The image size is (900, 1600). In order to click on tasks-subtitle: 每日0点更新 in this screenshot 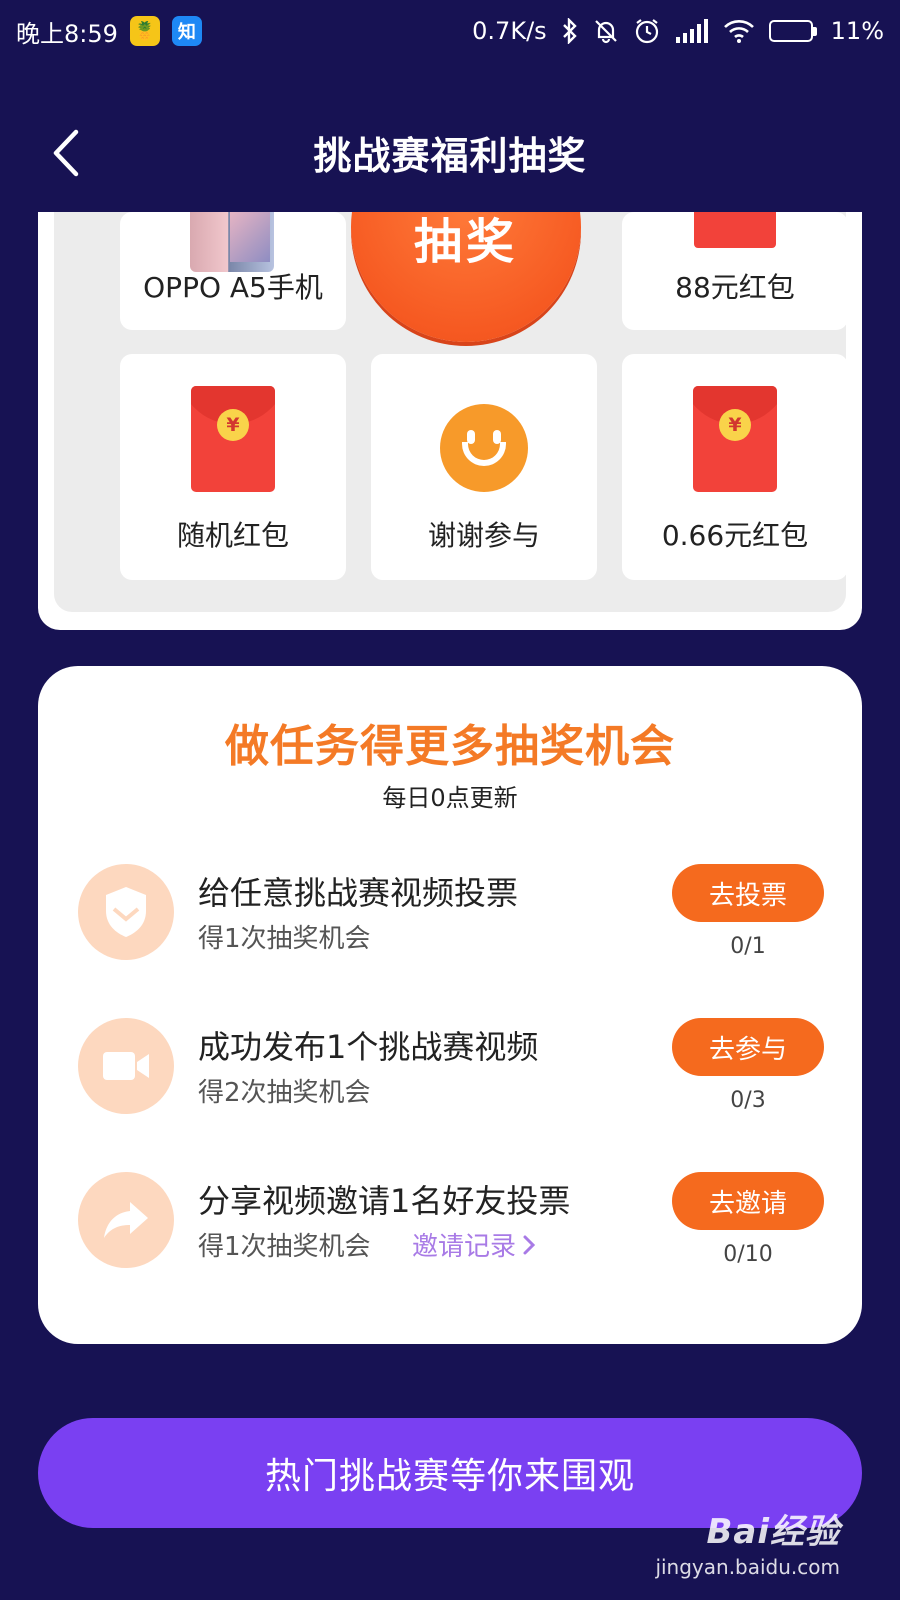, I will do `click(450, 798)`.